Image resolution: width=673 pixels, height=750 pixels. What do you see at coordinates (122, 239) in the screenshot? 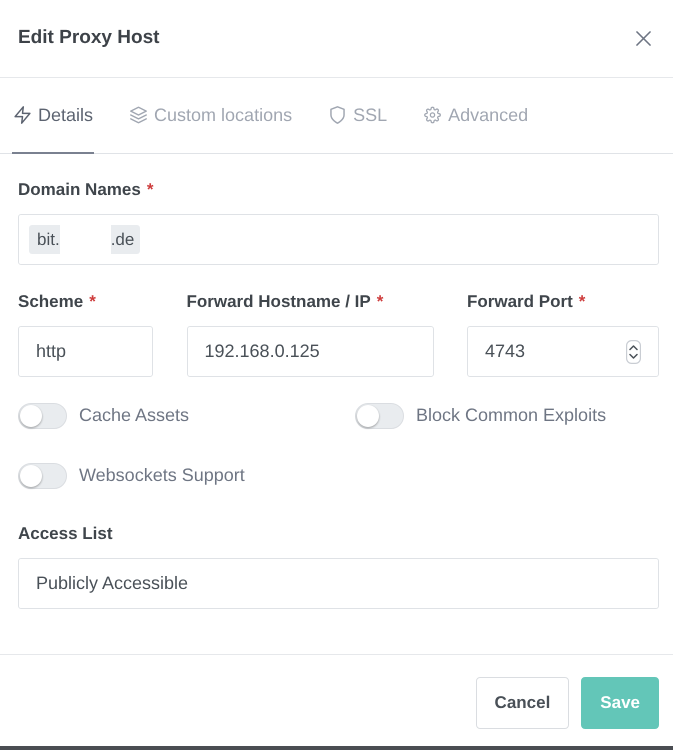
I see `tag-text: .de` at bounding box center [122, 239].